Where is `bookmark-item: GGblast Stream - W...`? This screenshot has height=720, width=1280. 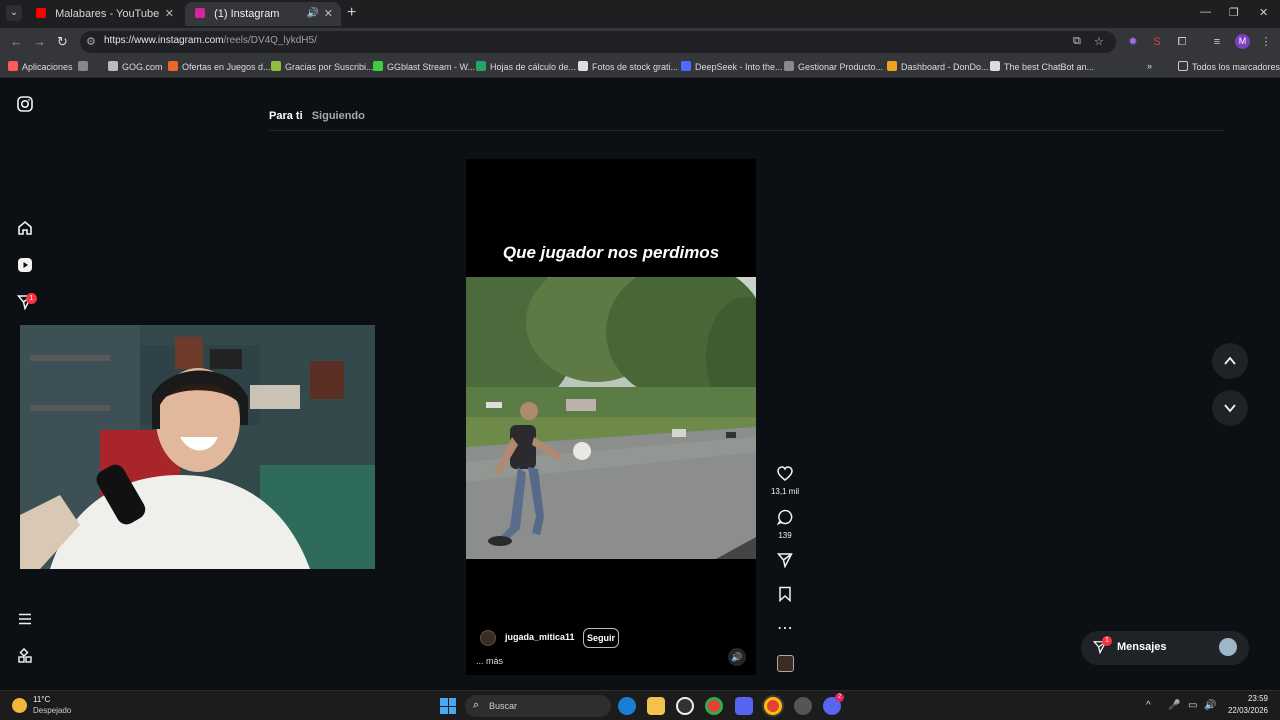
bookmark-item: GGblast Stream - W... is located at coordinates (424, 66).